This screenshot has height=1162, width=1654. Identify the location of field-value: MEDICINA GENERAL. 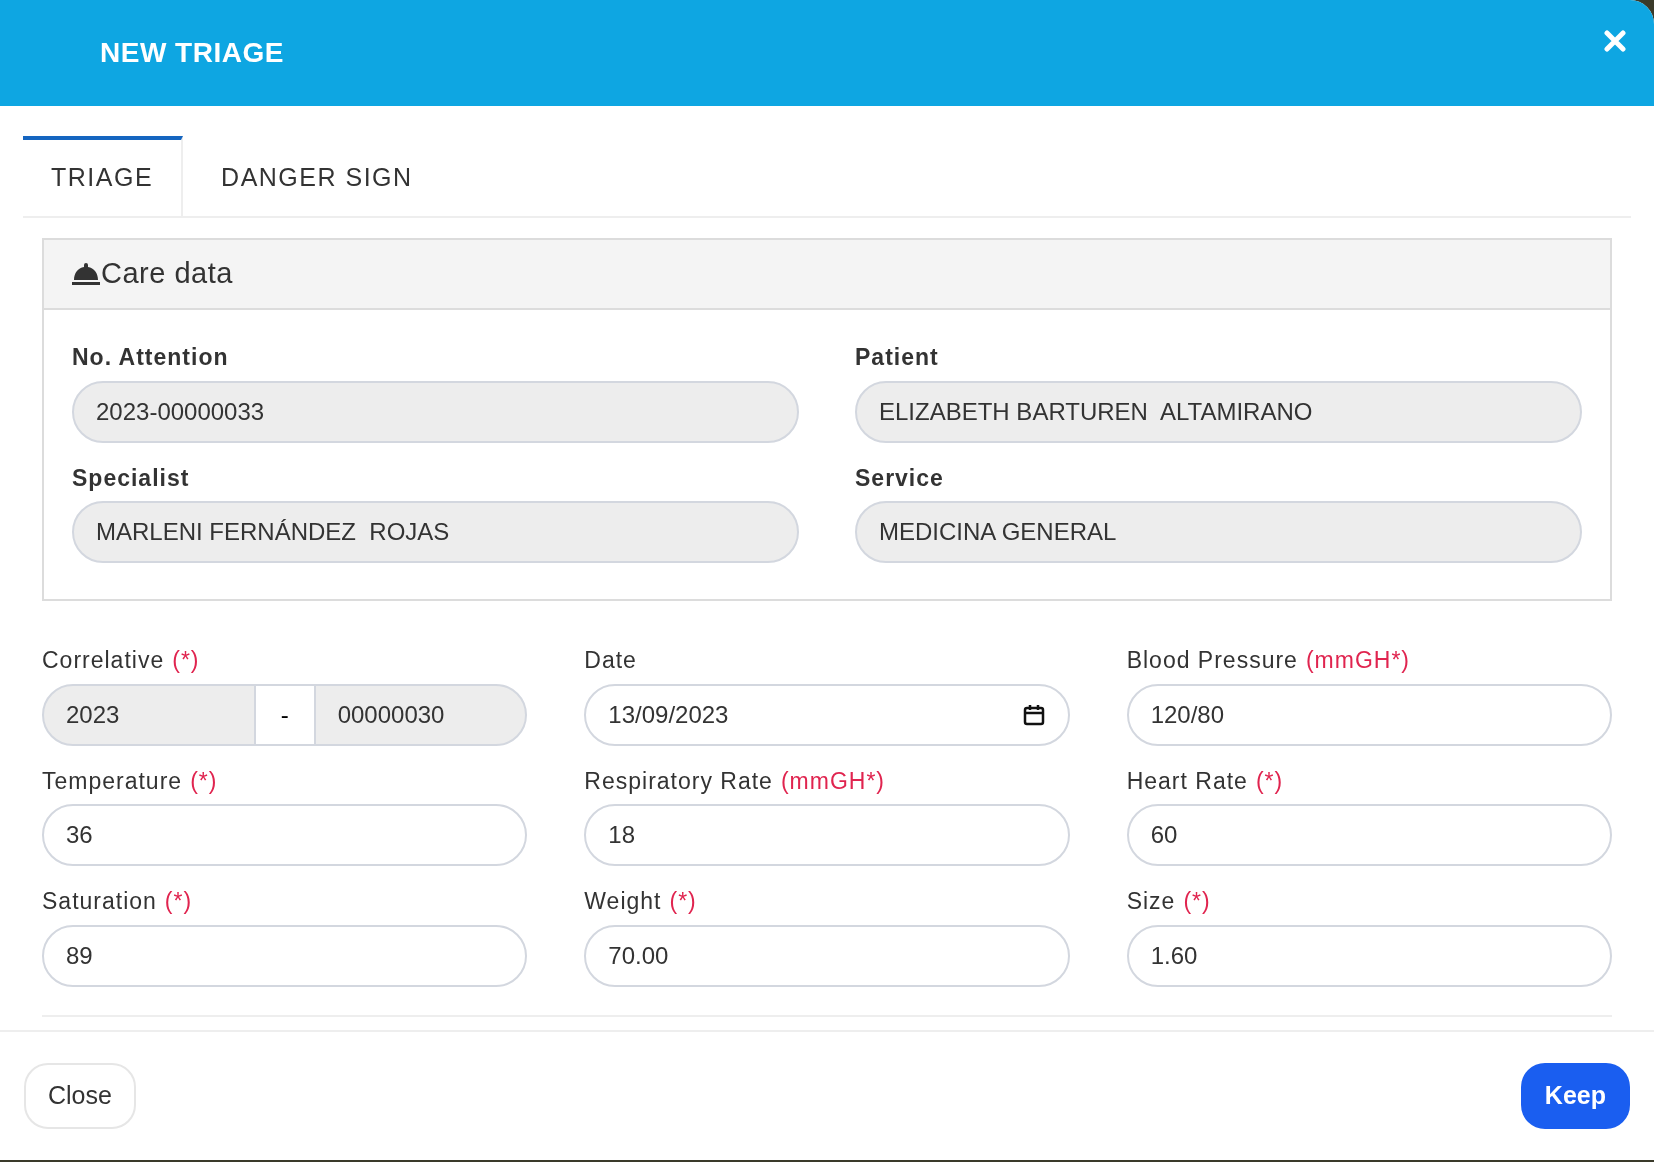
(998, 532).